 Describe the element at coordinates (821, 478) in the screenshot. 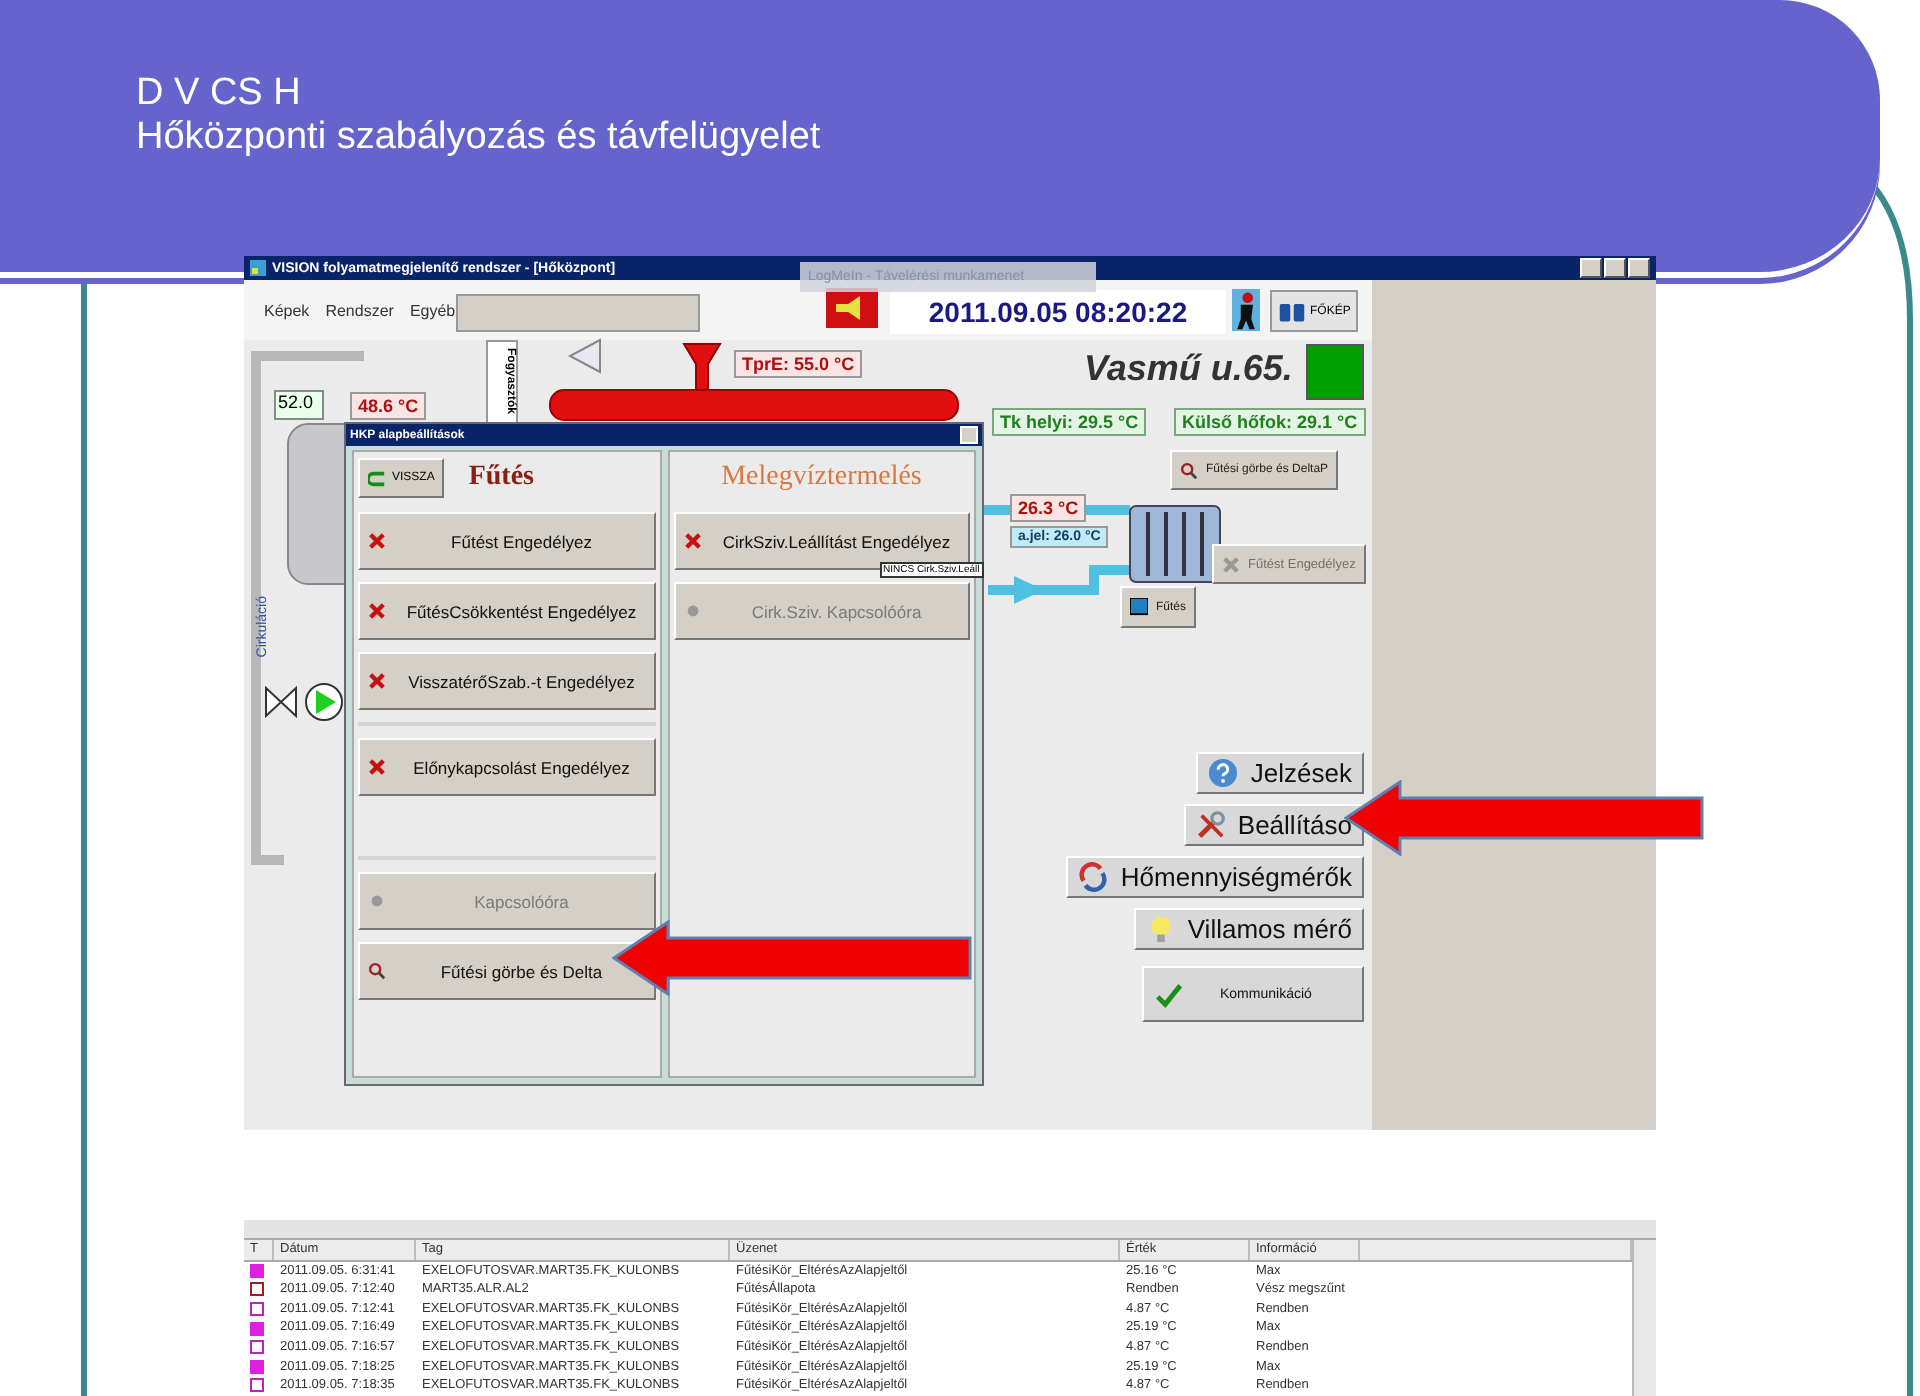

I see `panel-title: Melegvíztermelés` at that location.